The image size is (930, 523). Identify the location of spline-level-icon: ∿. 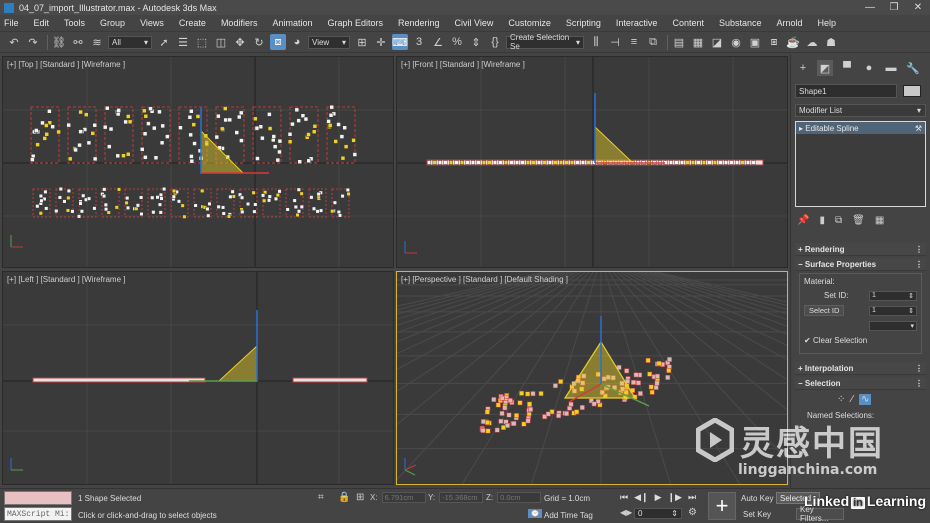
(865, 399).